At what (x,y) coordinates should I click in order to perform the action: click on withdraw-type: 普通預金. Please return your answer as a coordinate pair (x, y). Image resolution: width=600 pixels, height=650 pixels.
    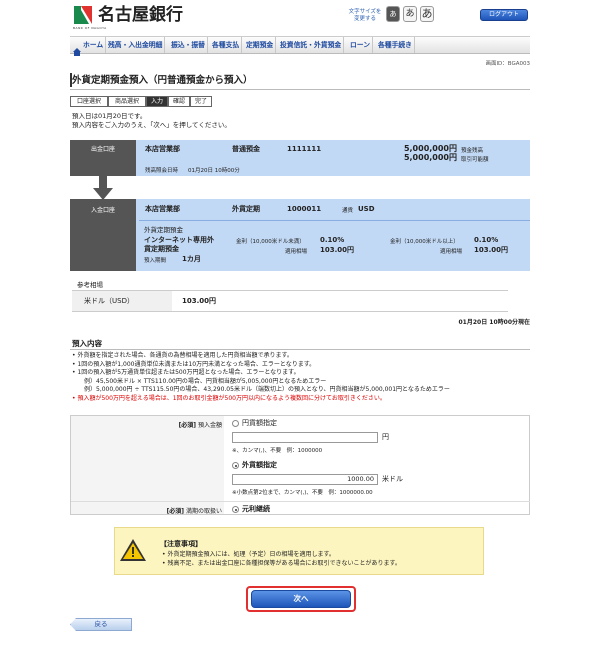
    Looking at the image, I should click on (246, 149).